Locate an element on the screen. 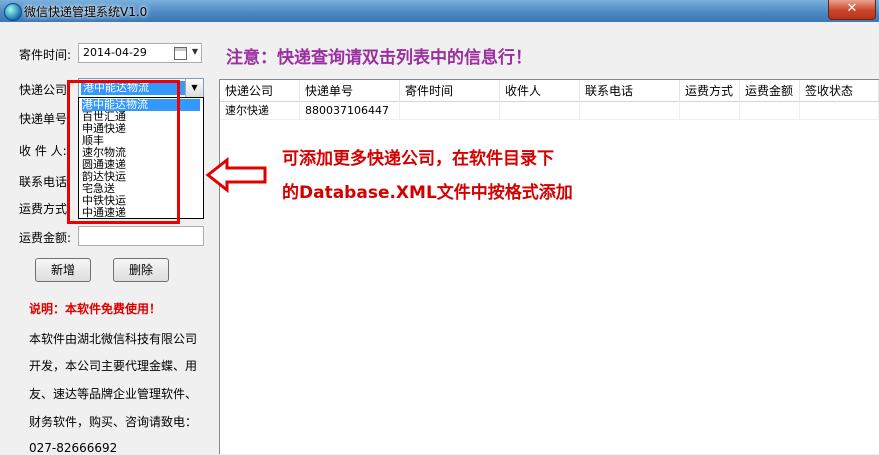  table-cell: 880037106447 is located at coordinates (350, 111).